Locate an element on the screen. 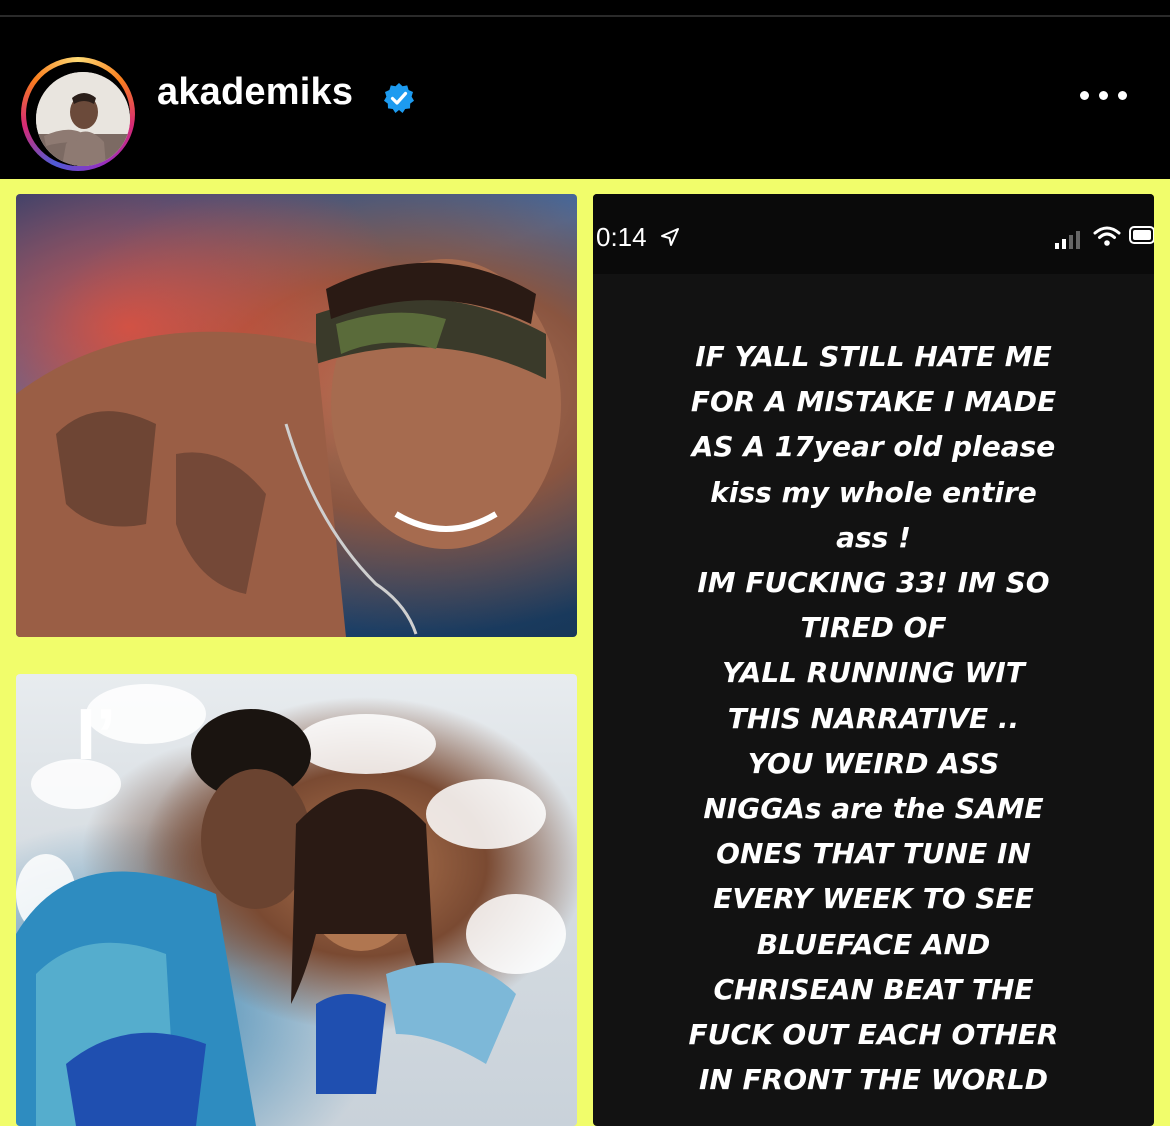  username: akademiks is located at coordinates (255, 92).